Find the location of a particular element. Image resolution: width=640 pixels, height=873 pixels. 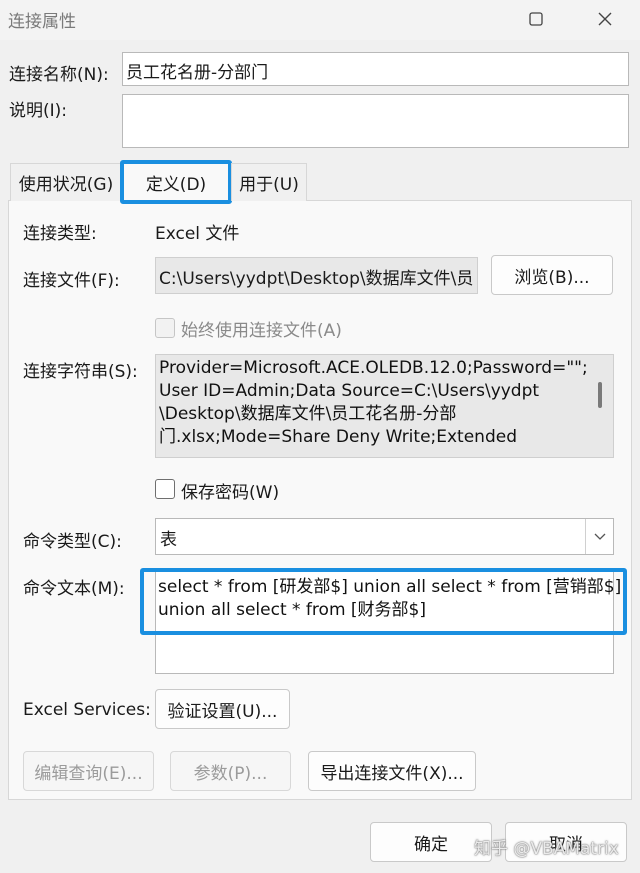

connection-name-input: 员工花名册-分部门 is located at coordinates (375, 69).